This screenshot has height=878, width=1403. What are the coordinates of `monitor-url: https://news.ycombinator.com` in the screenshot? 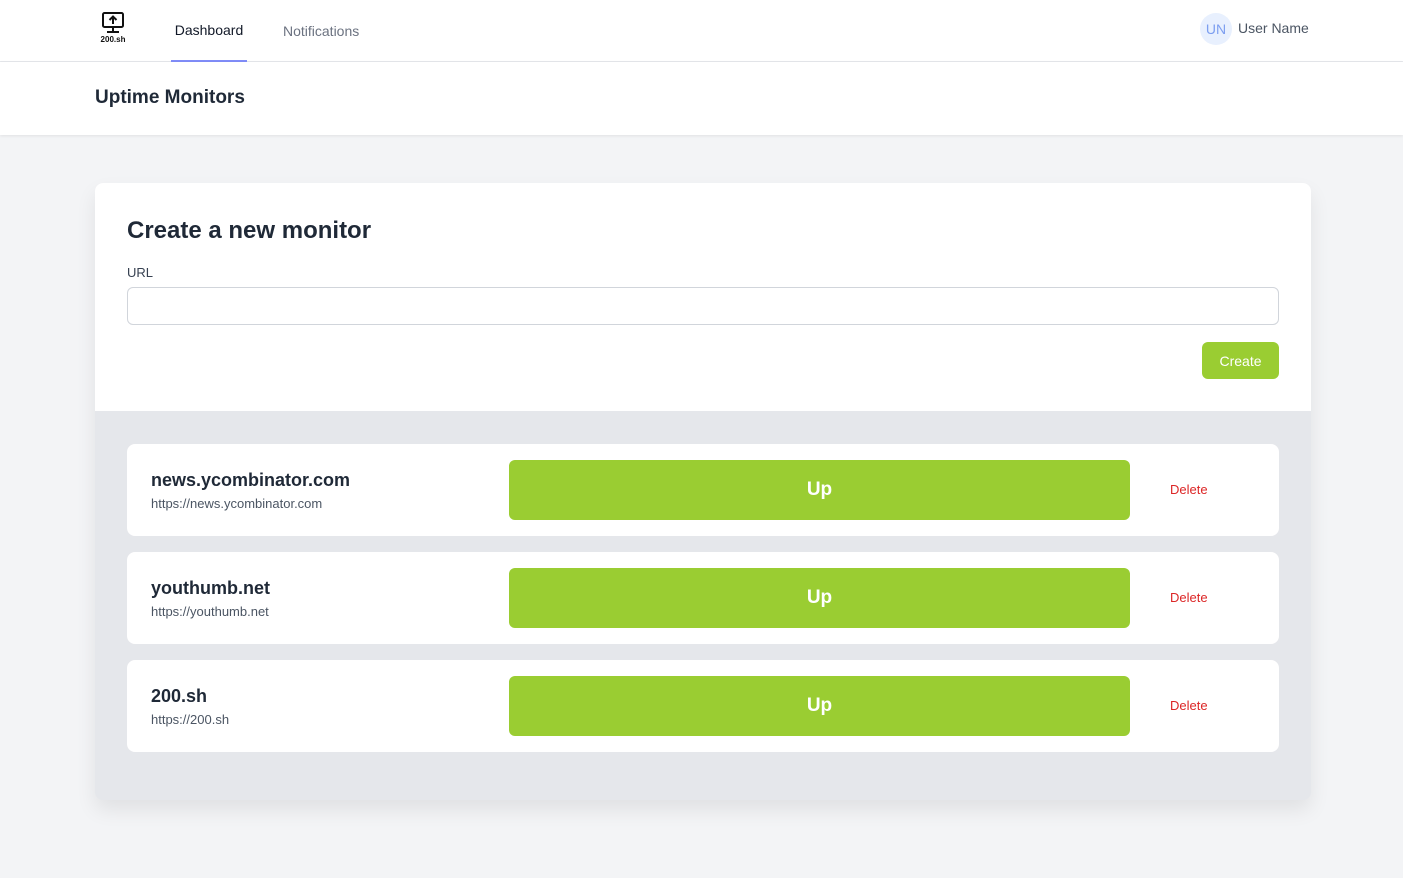 It's located at (237, 503).